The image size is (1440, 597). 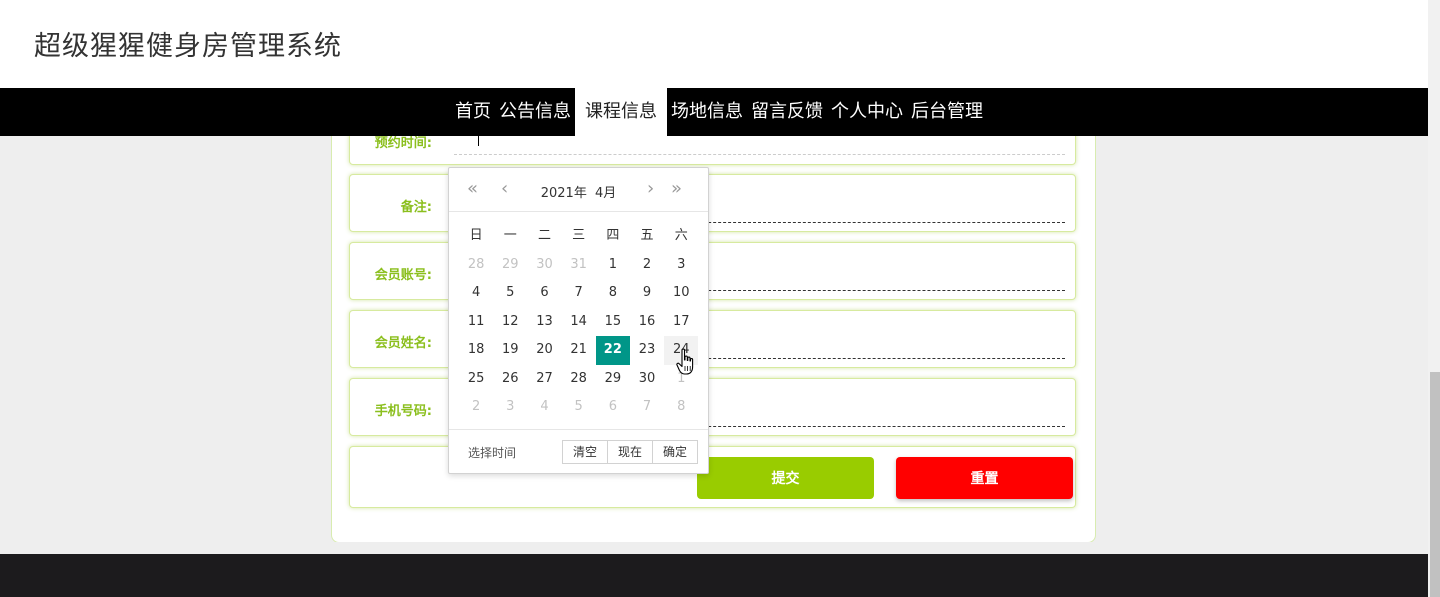 I want to click on weekday-label: 六, so click(x=681, y=235).